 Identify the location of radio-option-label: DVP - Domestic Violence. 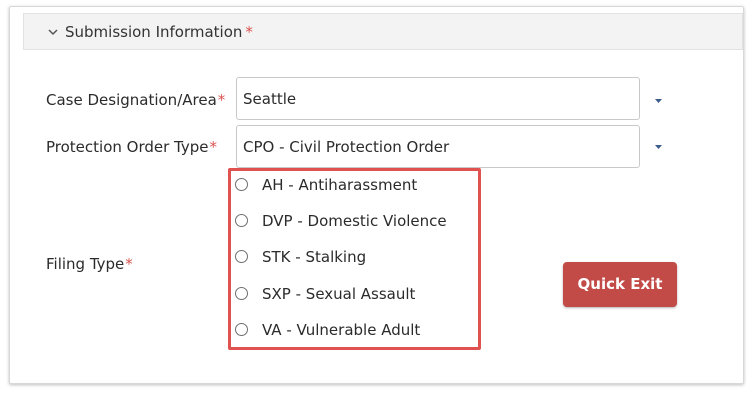
(354, 221).